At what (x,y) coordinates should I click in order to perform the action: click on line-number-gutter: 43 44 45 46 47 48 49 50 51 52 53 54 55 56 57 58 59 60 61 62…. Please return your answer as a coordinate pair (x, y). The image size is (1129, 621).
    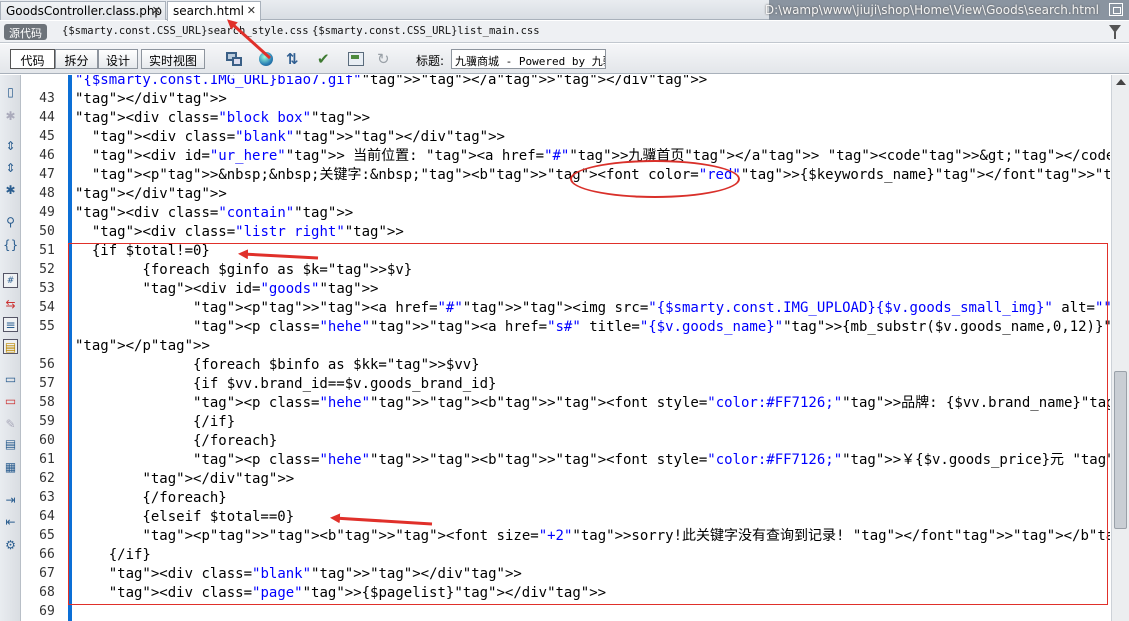
    Looking at the image, I should click on (47, 348).